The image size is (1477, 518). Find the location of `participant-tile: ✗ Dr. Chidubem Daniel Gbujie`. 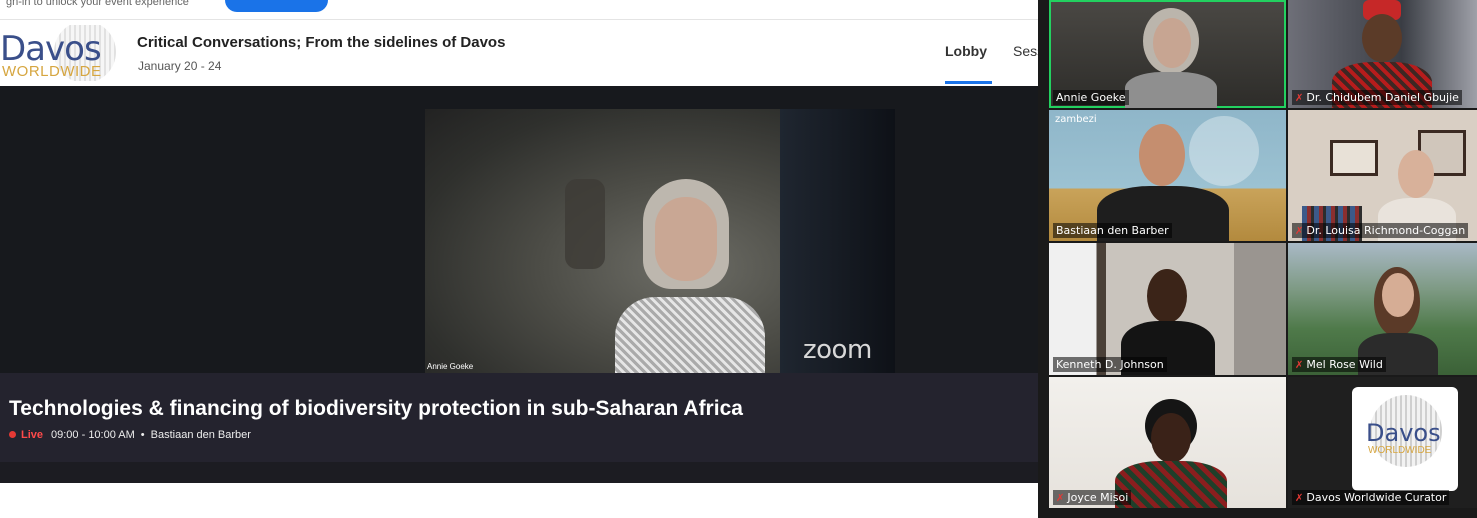

participant-tile: ✗ Dr. Chidubem Daniel Gbujie is located at coordinates (1382, 54).